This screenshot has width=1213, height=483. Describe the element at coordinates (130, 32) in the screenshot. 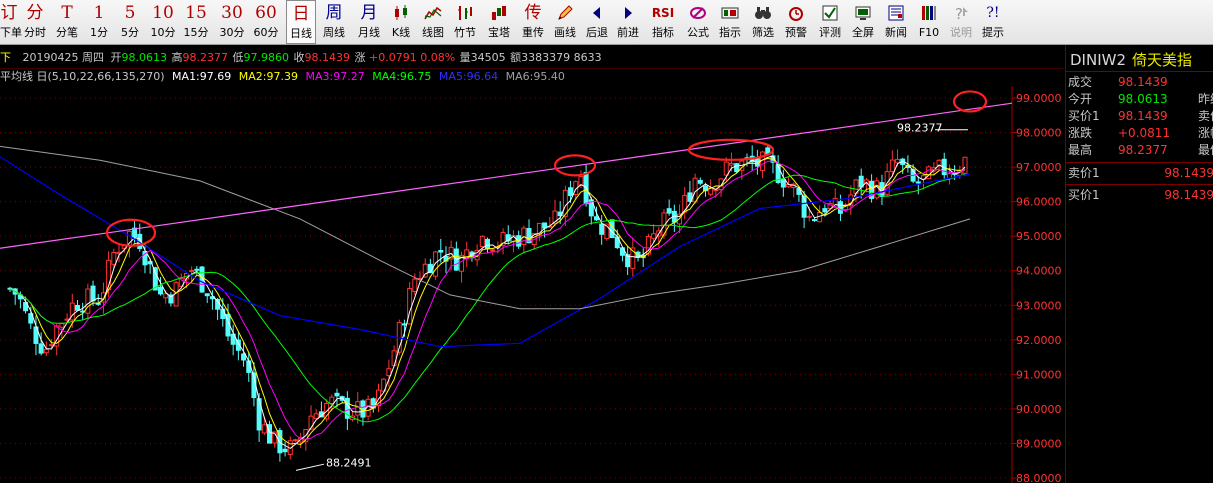

I see `toolbar-label: 5分` at that location.